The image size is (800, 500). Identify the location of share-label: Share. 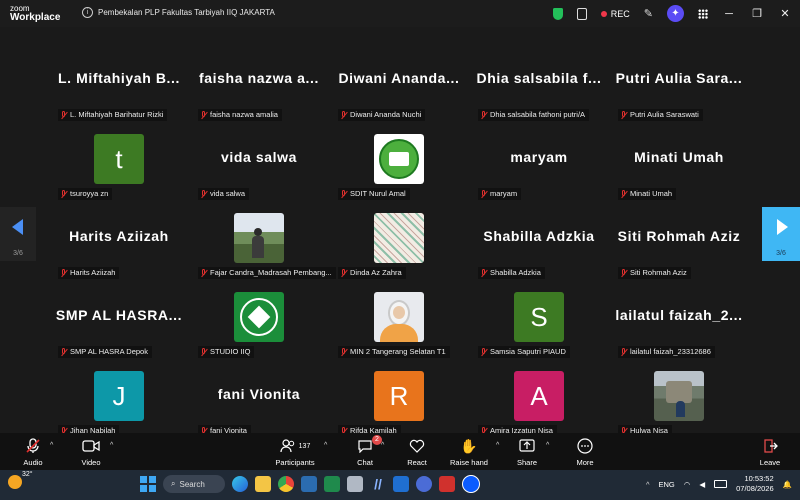
(526, 462).